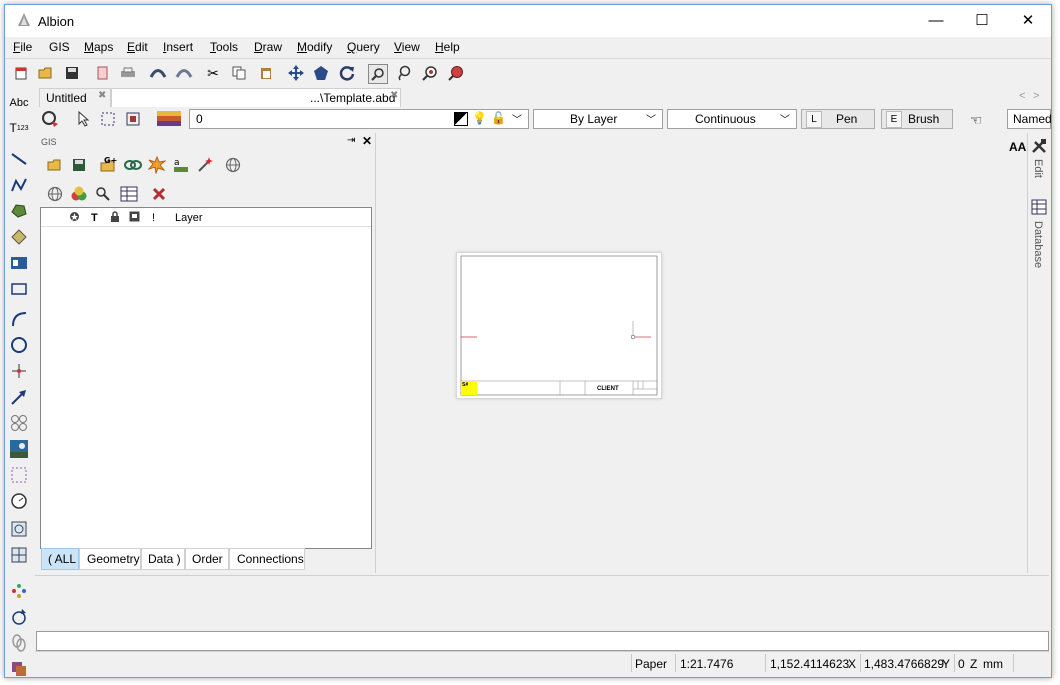 This screenshot has height=685, width=1060. Describe the element at coordinates (94, 218) in the screenshot. I see `text-column-header: T` at that location.